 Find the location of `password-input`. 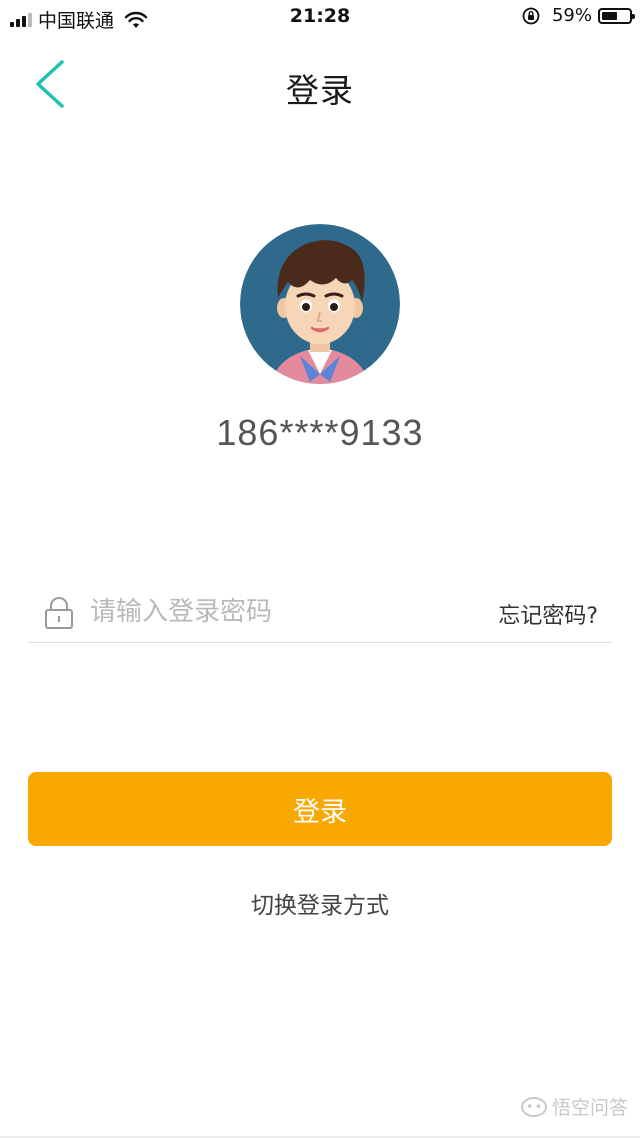

password-input is located at coordinates (280, 612).